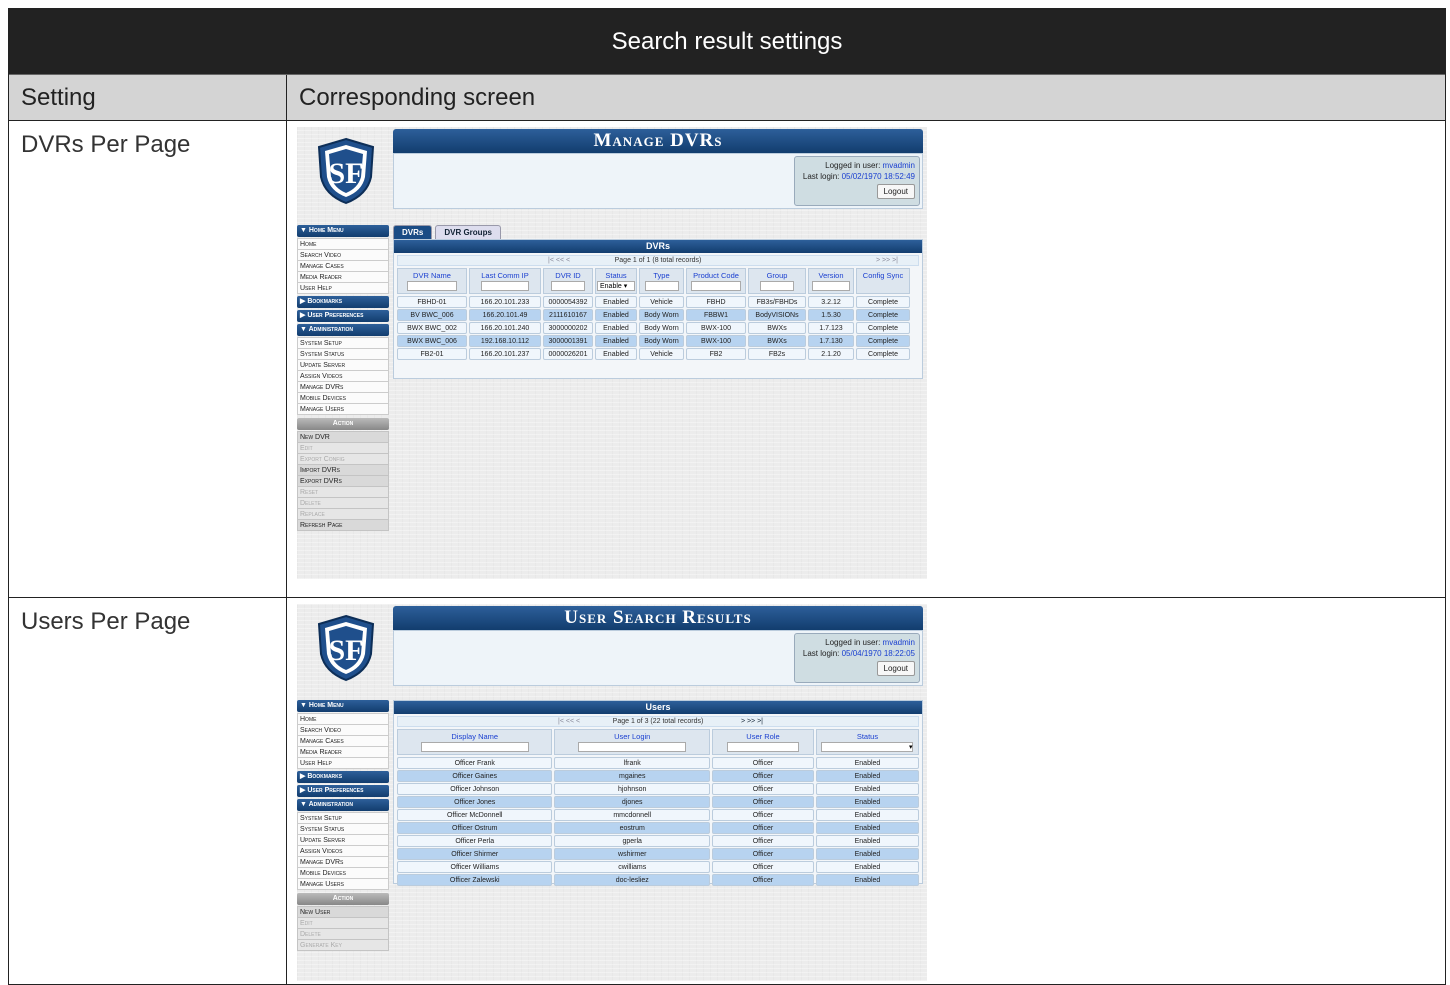 The width and height of the screenshot is (1450, 985). I want to click on column-header: DVR ID, so click(568, 281).